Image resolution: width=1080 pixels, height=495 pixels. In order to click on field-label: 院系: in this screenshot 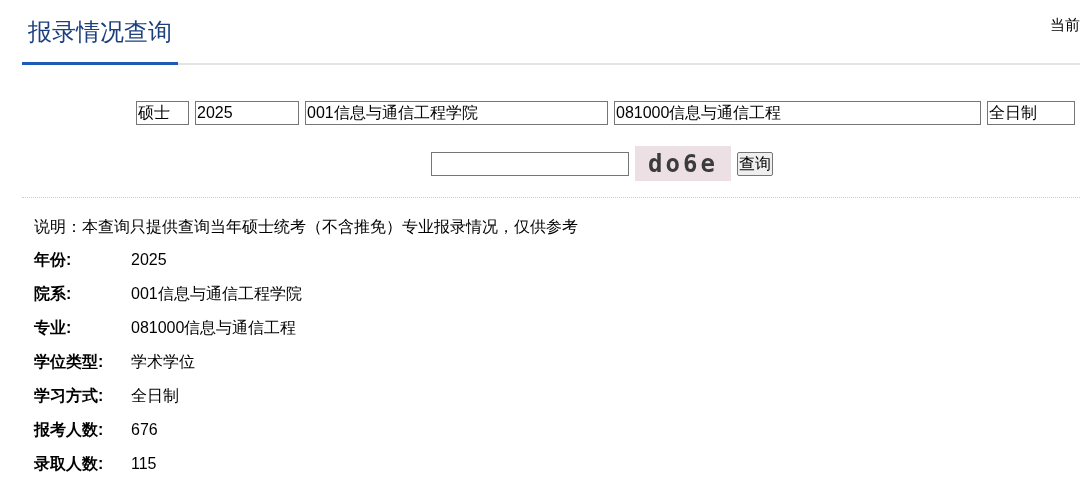, I will do `click(53, 294)`.